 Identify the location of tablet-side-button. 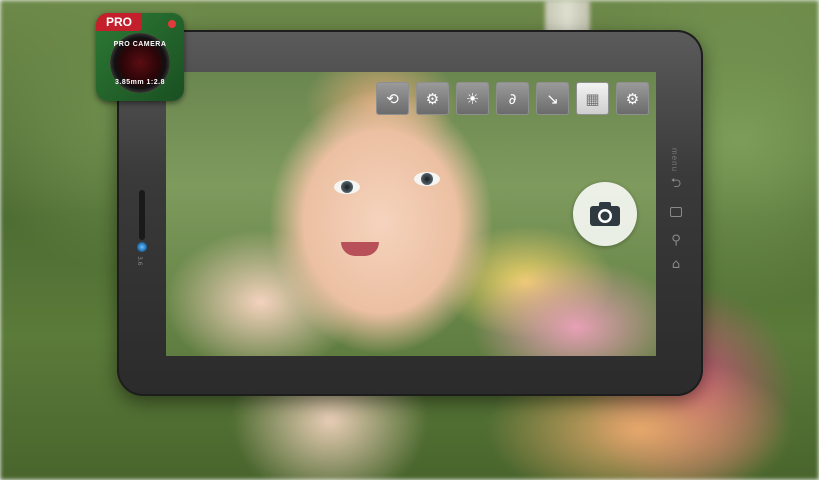
(142, 215).